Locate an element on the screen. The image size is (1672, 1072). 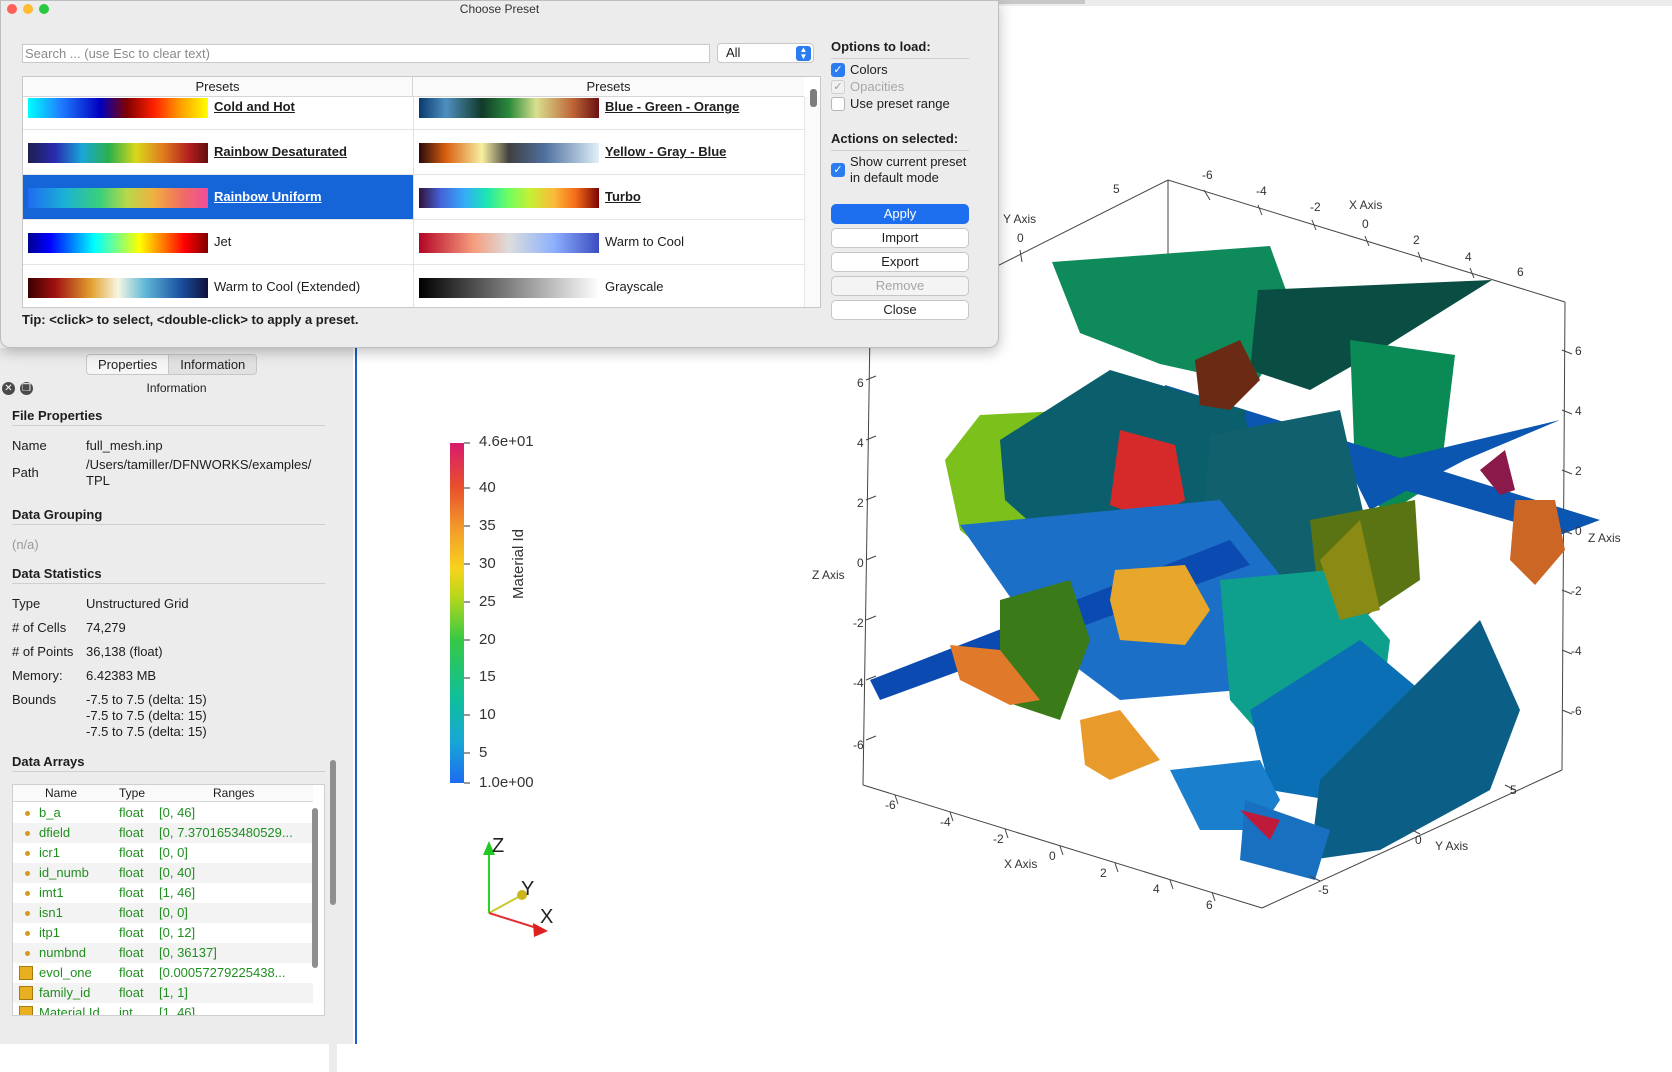
cell-data-icon is located at coordinates (26, 1010).